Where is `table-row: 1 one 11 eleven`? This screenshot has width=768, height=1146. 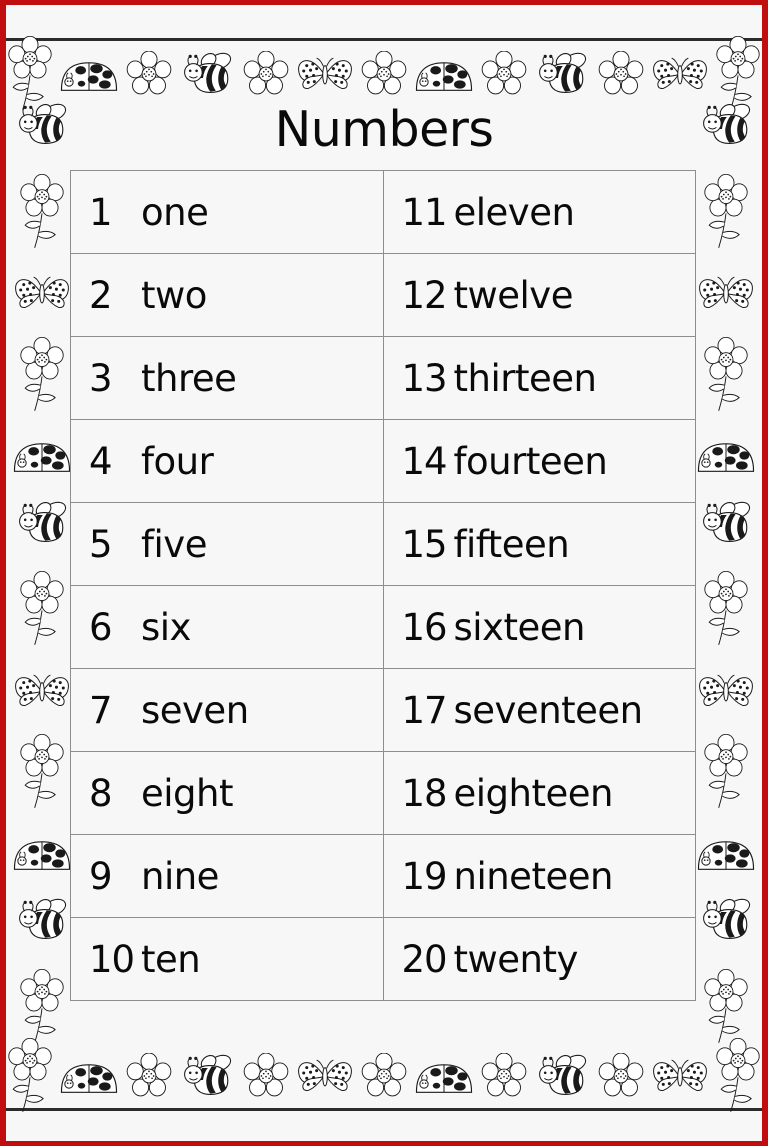
table-row: 1 one 11 eleven is located at coordinates (383, 212).